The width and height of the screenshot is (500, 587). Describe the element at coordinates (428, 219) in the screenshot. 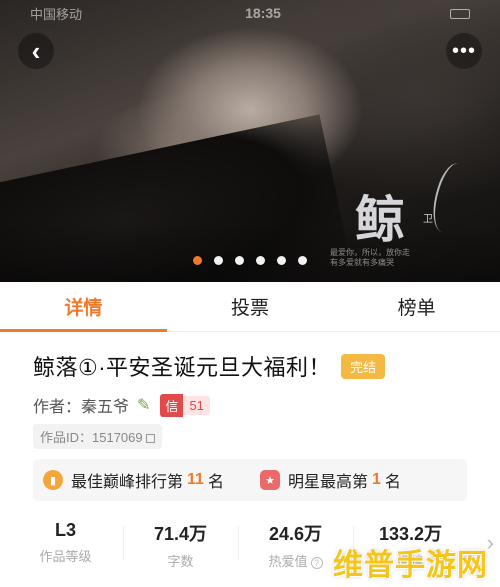

I see `logo-side-text: 卫` at that location.